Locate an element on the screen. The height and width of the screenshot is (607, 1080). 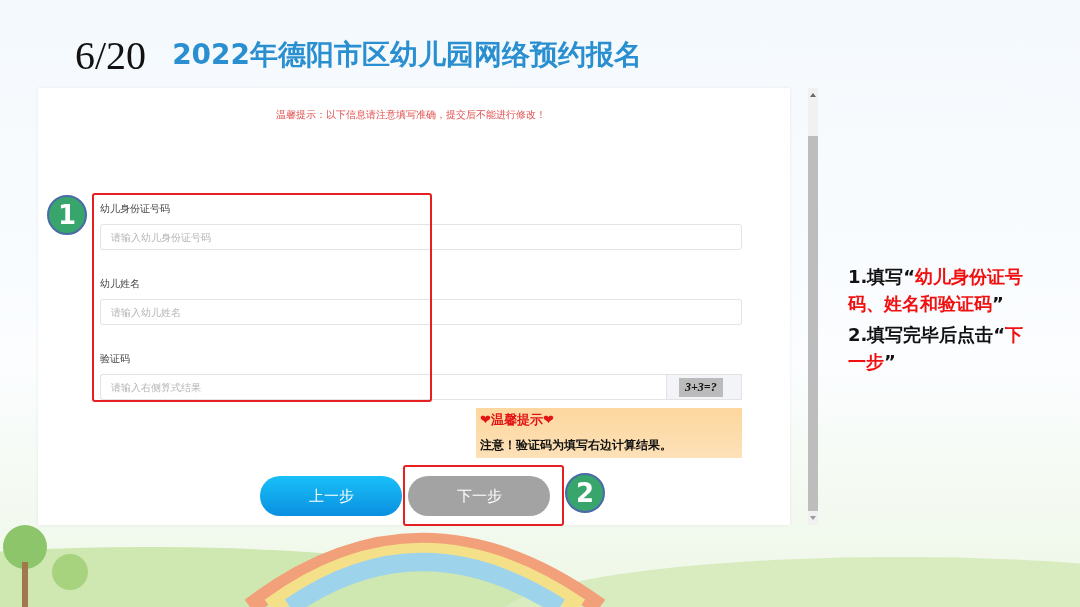
tip-text: 注意！验证码为填写右边计算结果。 is located at coordinates (576, 445).